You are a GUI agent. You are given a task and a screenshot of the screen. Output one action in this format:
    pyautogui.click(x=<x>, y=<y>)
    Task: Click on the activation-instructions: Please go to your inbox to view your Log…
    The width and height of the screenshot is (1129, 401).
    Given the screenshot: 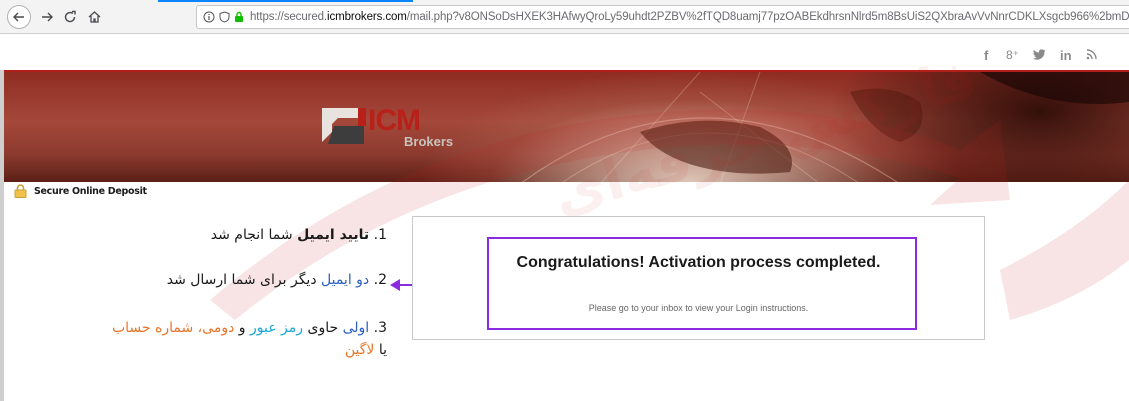 What is the action you would take?
    pyautogui.click(x=698, y=308)
    